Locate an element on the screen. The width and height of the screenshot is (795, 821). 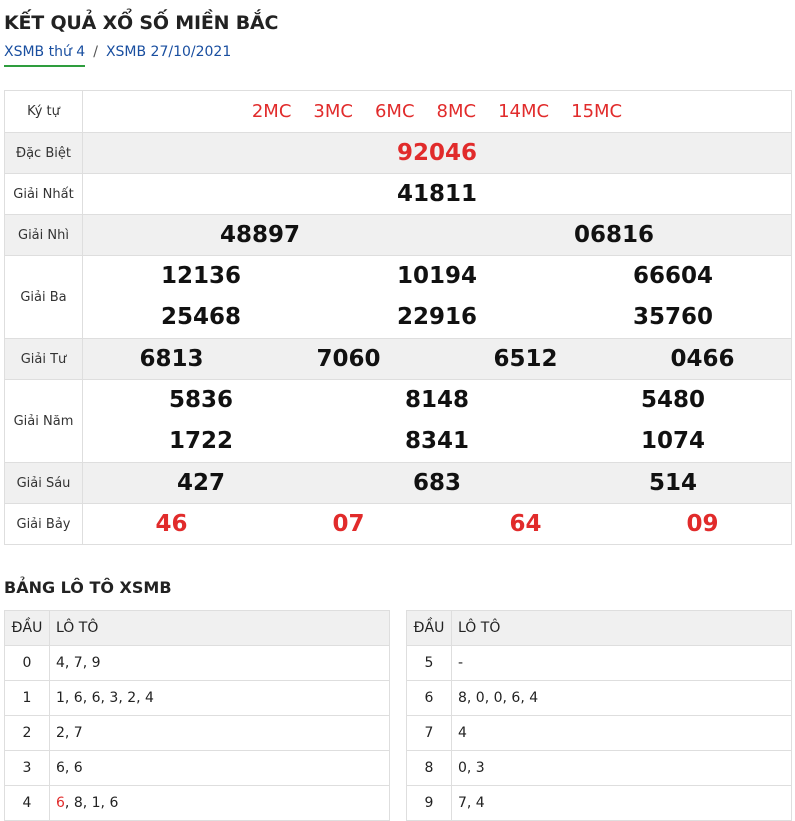
breadcrumb-link-xsmb-thu-4: XSMB thứ 4 is located at coordinates (45, 55).